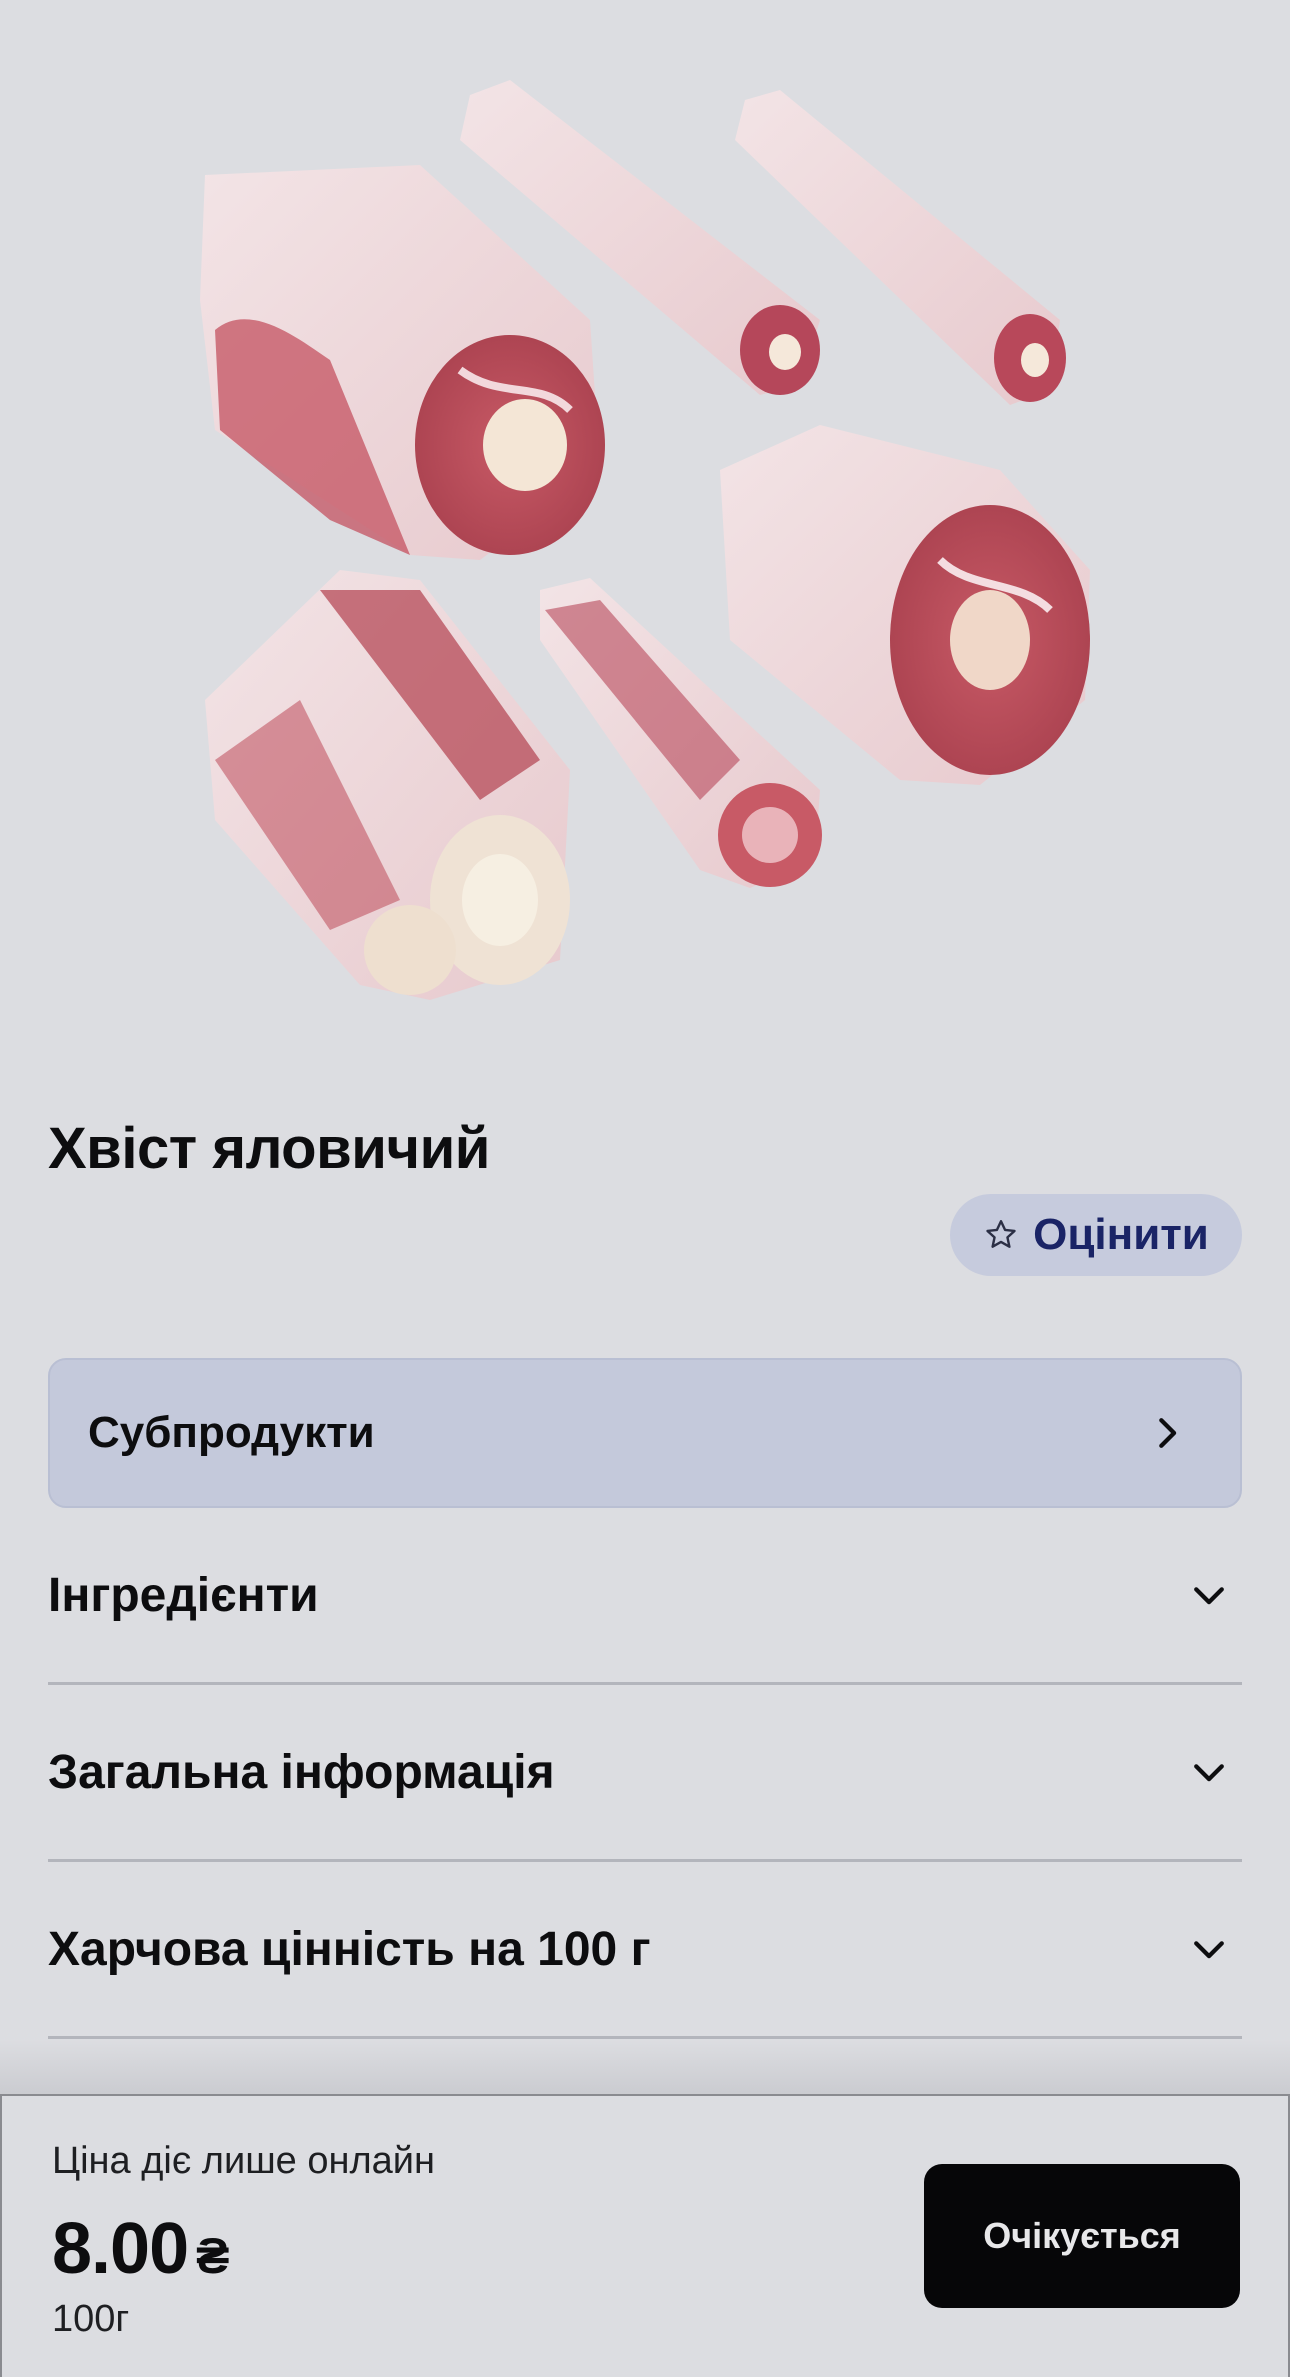  What do you see at coordinates (905, 605) in the screenshot?
I see `oxtail-chunk-right` at bounding box center [905, 605].